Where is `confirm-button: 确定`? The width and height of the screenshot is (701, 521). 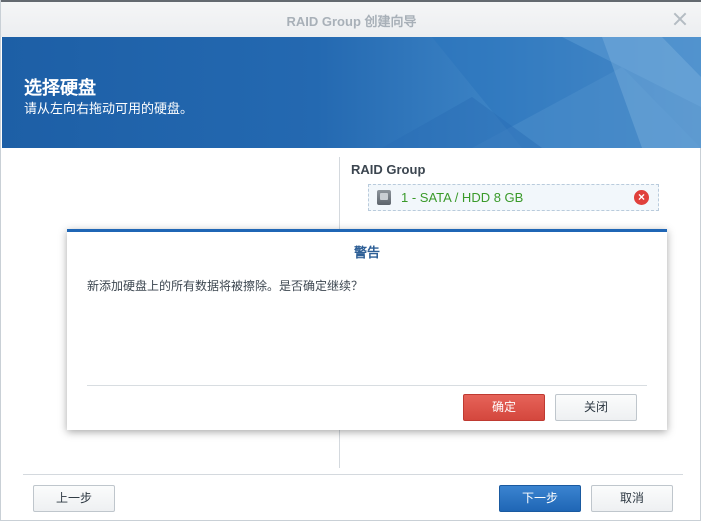
confirm-button: 确定 is located at coordinates (504, 407).